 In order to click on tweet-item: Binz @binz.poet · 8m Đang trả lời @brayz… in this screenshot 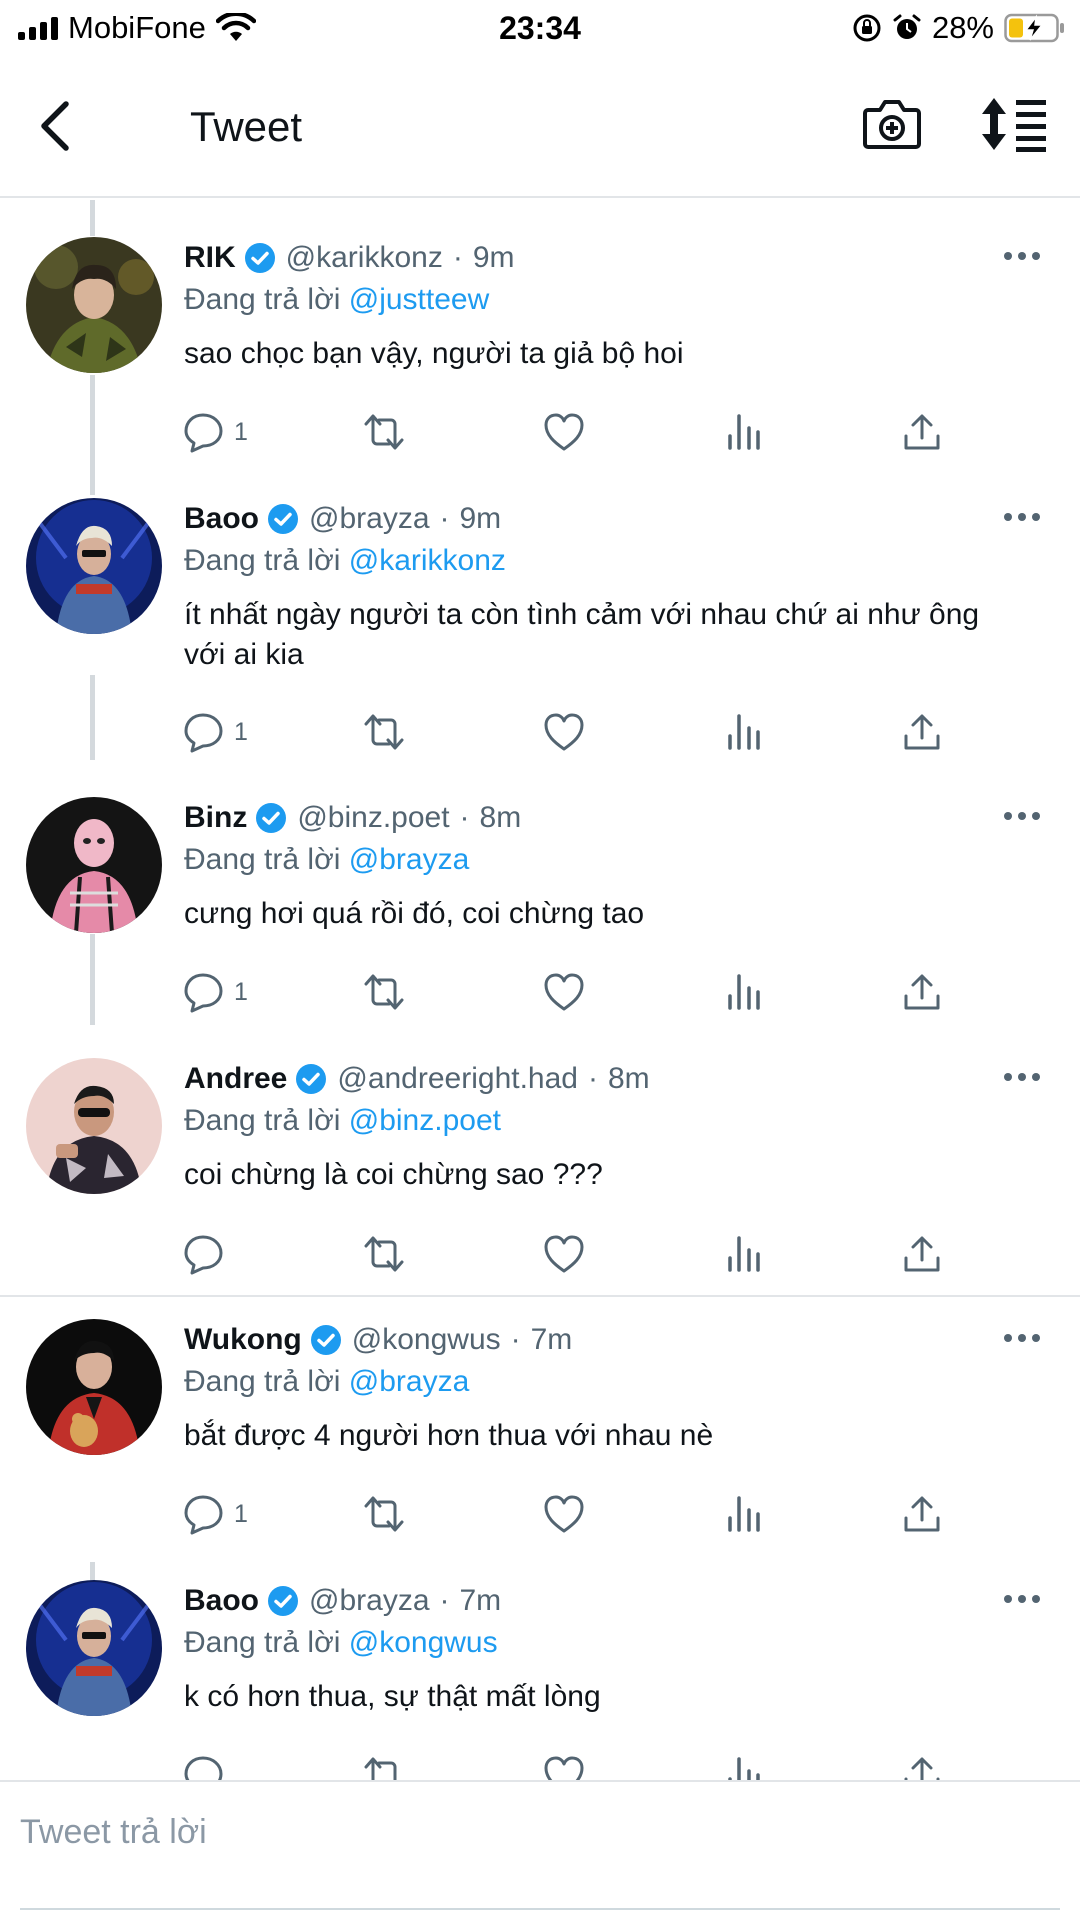, I will do `click(540, 890)`.